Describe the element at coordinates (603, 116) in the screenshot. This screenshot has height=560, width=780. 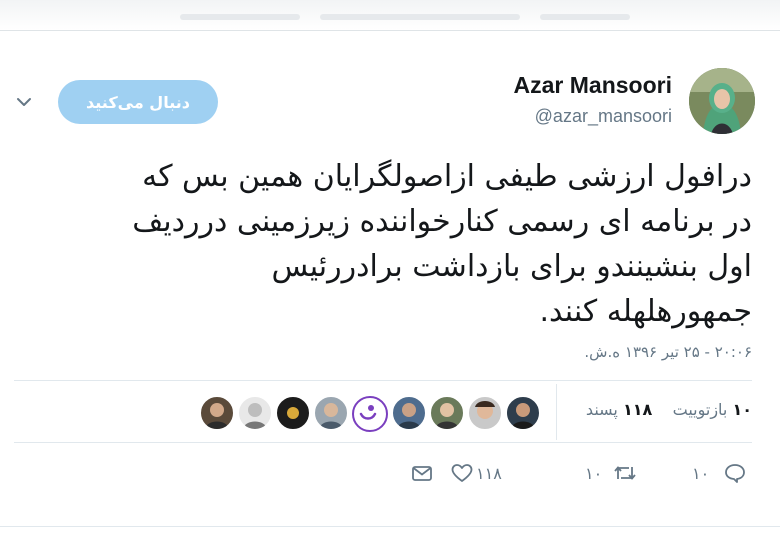
I see `user-handle: @azar_mansoori` at that location.